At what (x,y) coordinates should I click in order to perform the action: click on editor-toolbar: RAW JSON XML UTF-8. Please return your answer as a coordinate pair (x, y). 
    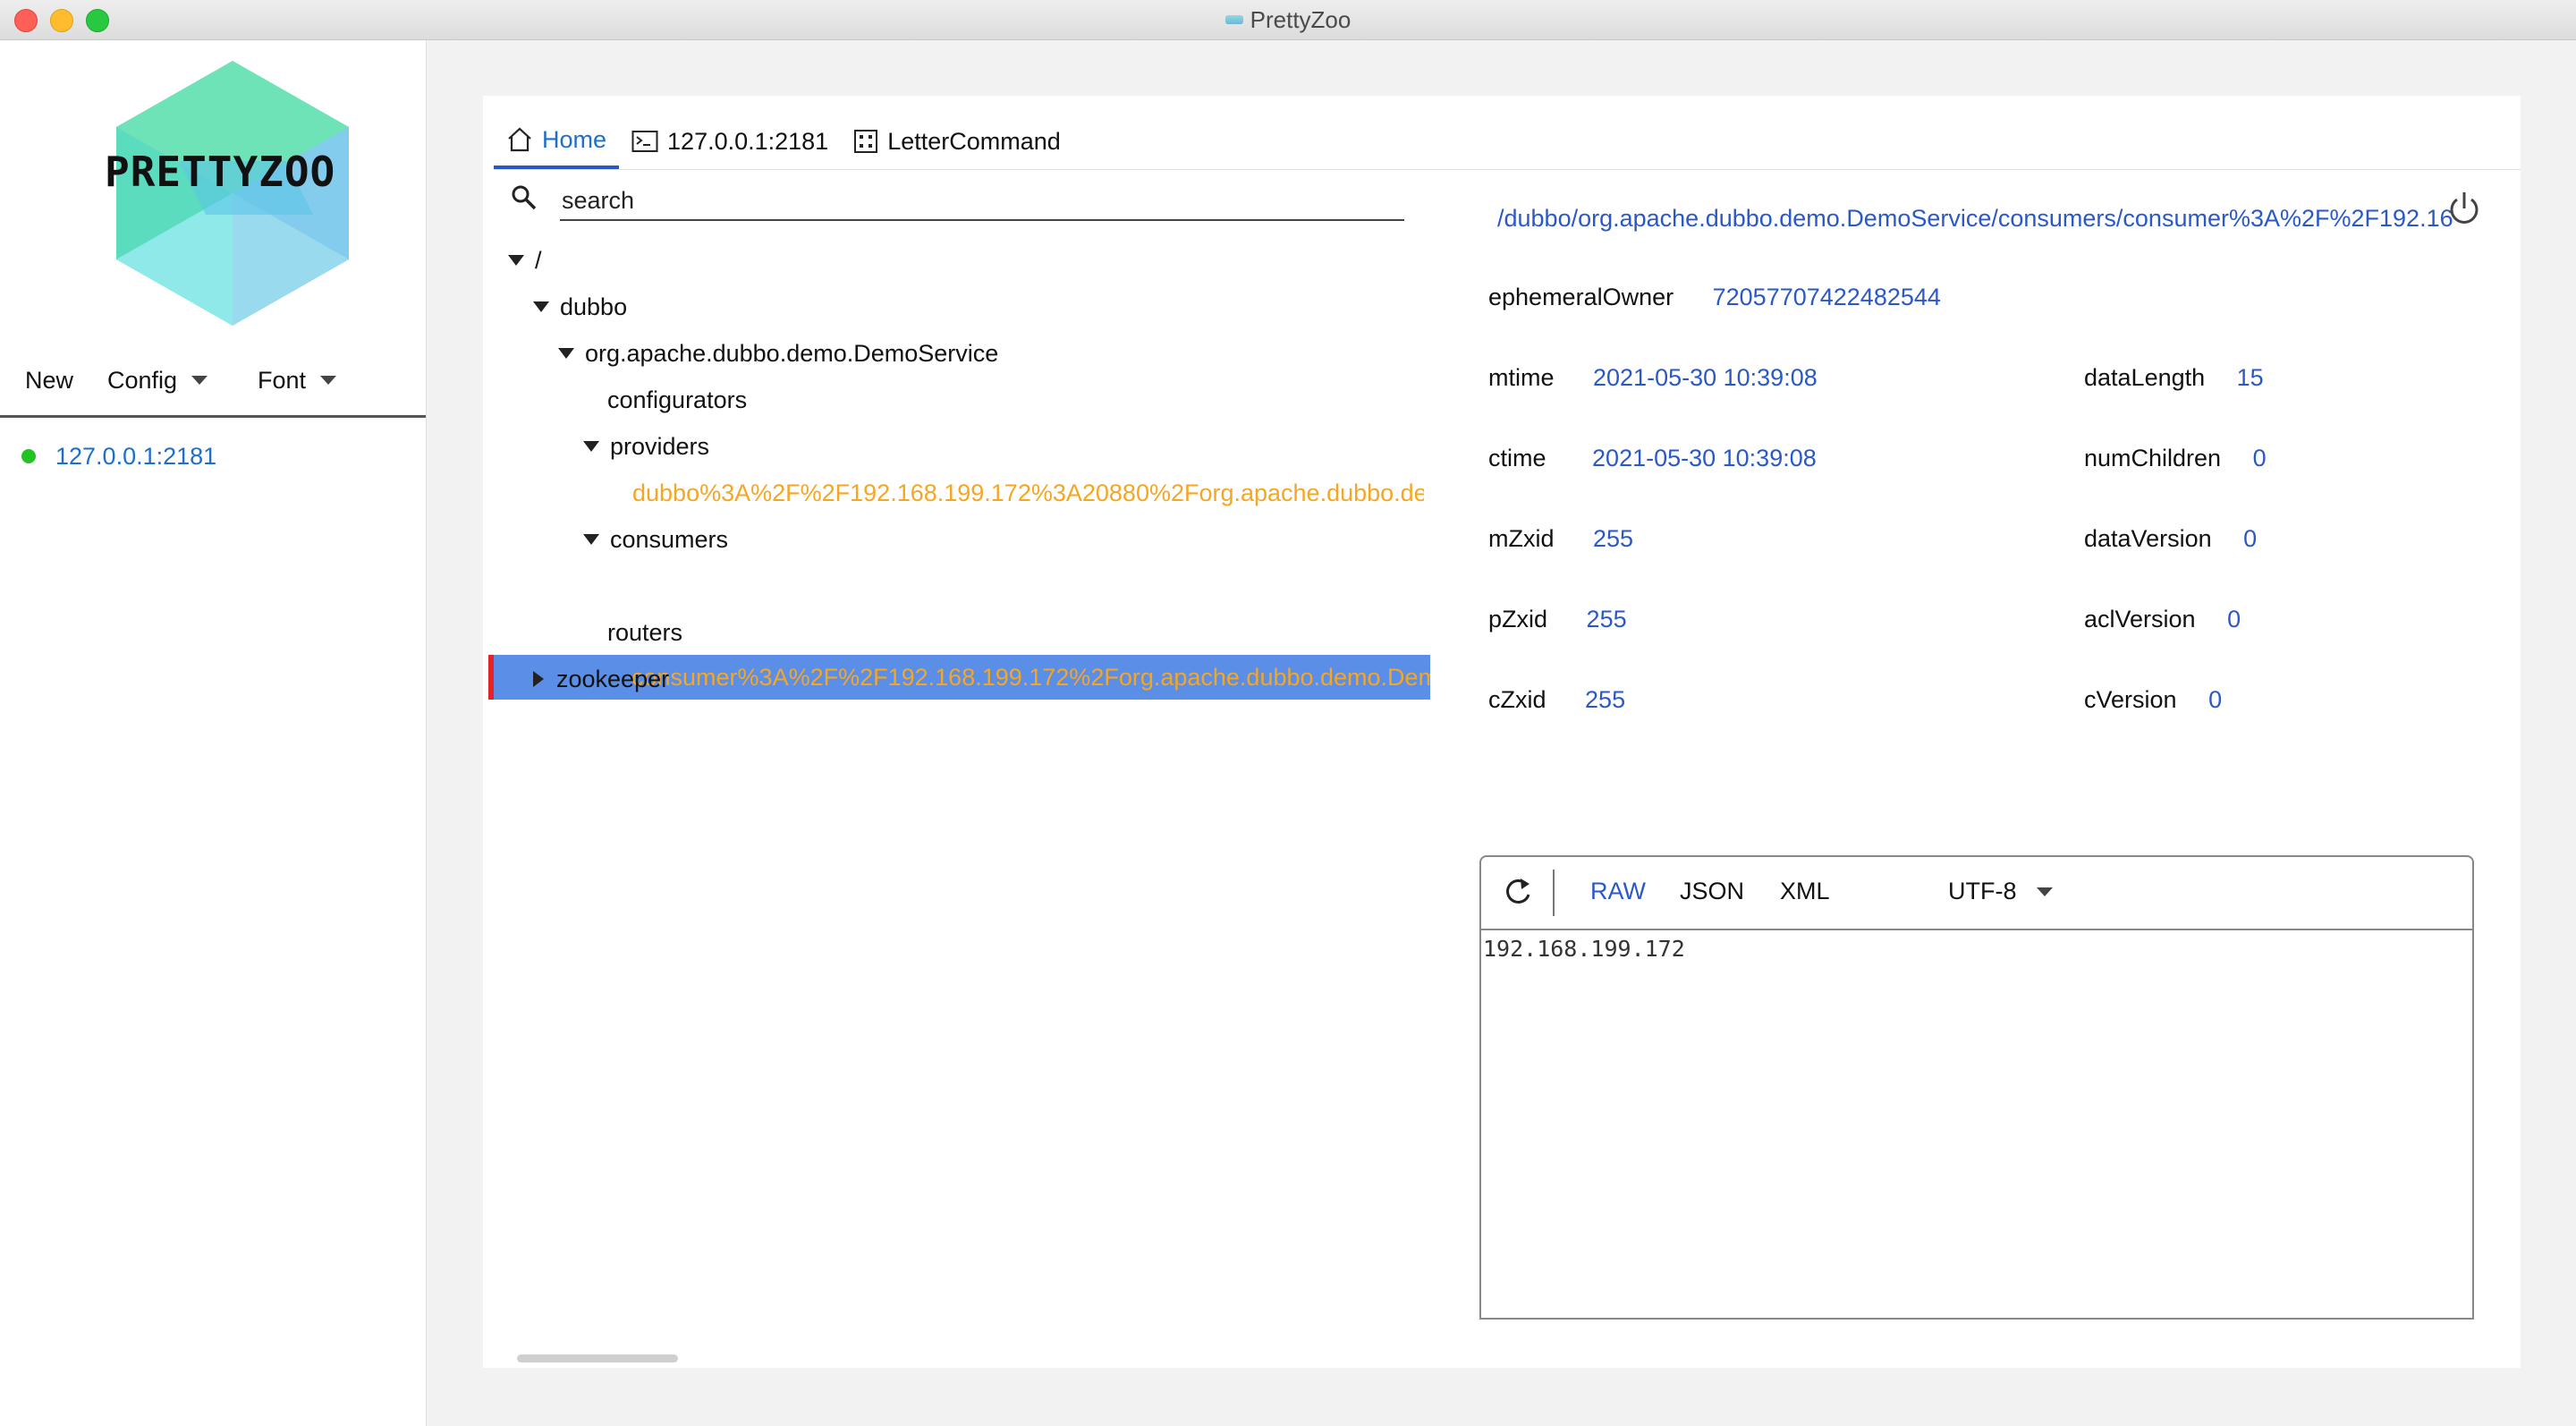
    Looking at the image, I should click on (1976, 894).